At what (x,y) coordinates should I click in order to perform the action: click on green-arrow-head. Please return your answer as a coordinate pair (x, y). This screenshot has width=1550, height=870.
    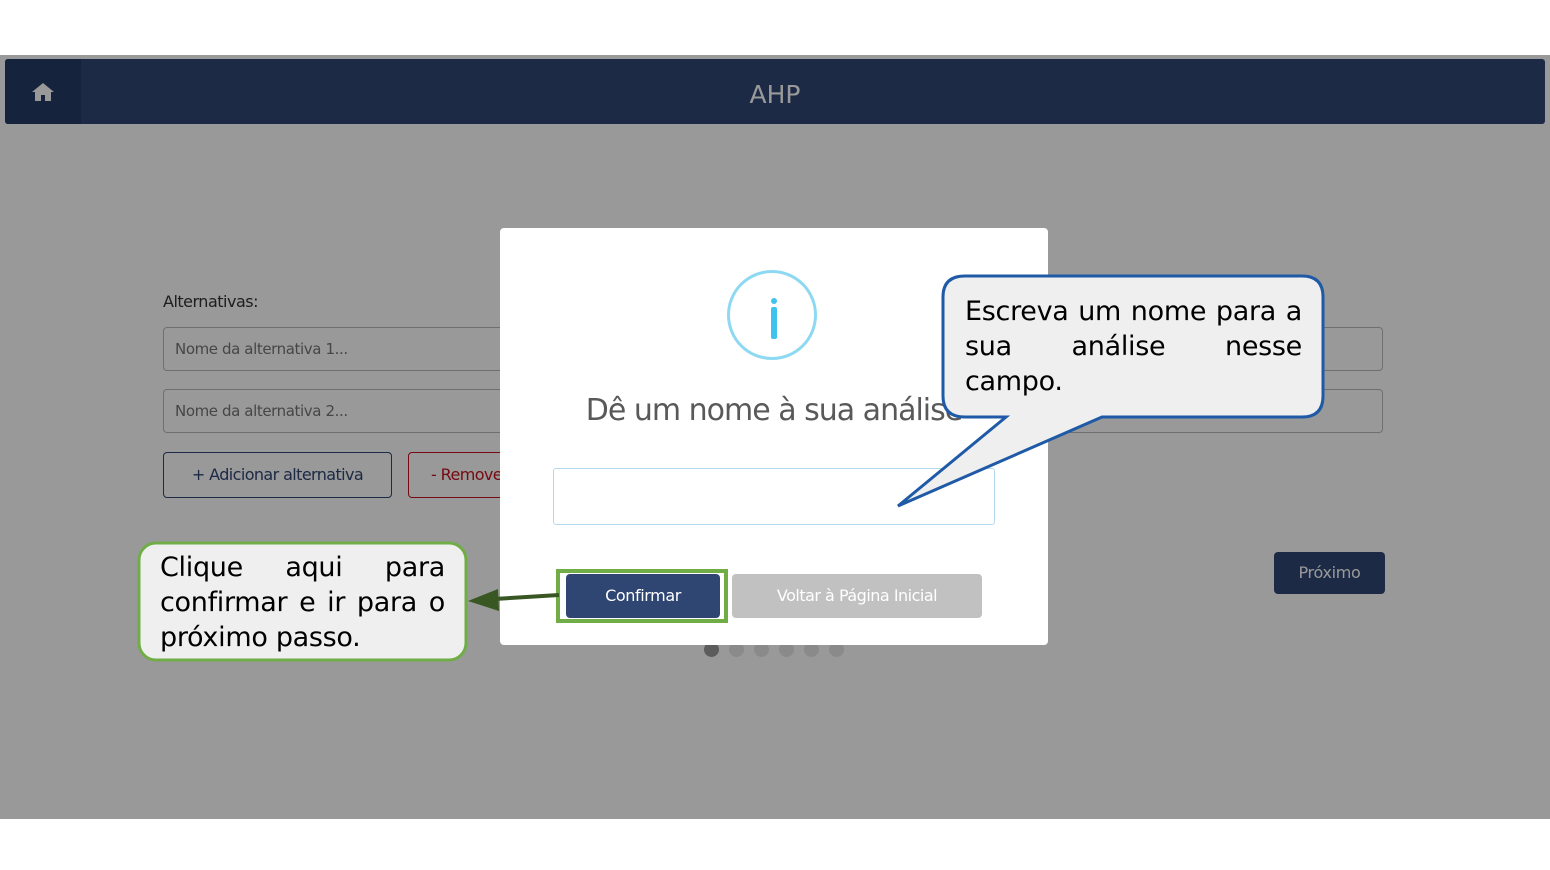
    Looking at the image, I should click on (483, 600).